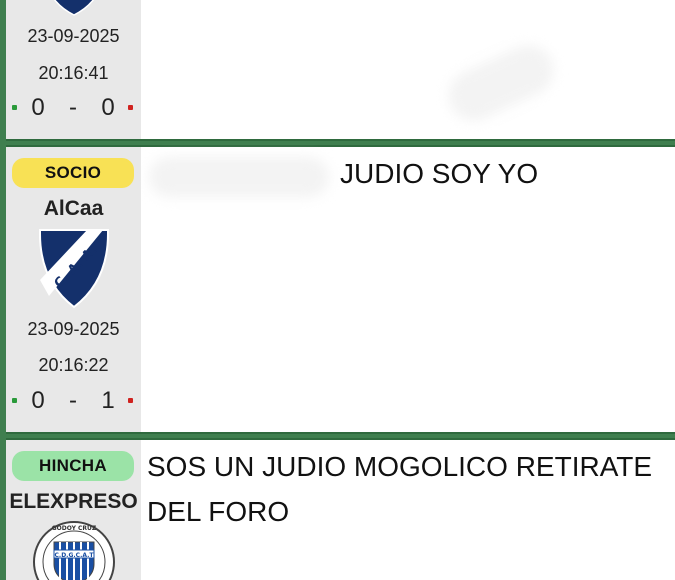 The width and height of the screenshot is (675, 580). Describe the element at coordinates (74, 555) in the screenshot. I see `crest-letters: C.D.G.C.A.T` at that location.